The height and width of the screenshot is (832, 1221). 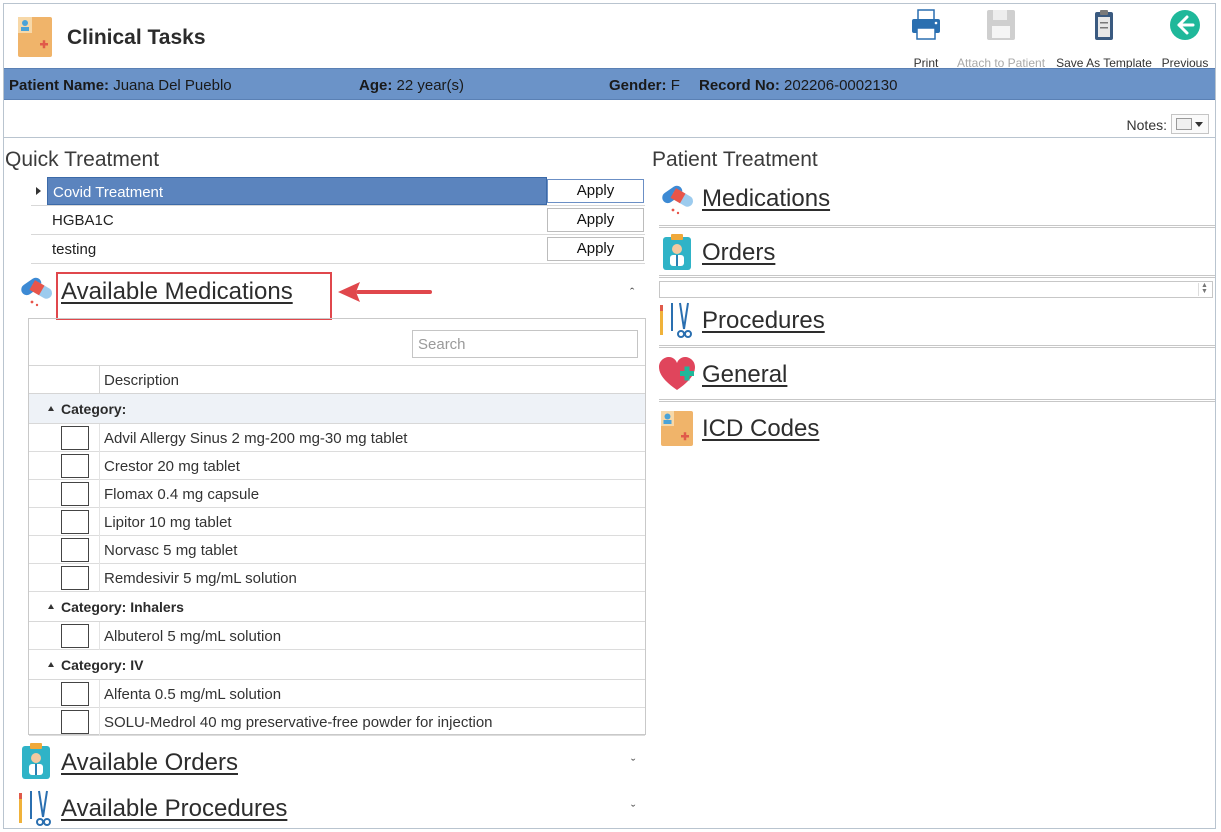 I want to click on procedures-surgical-tools-icon, so click(x=676, y=320).